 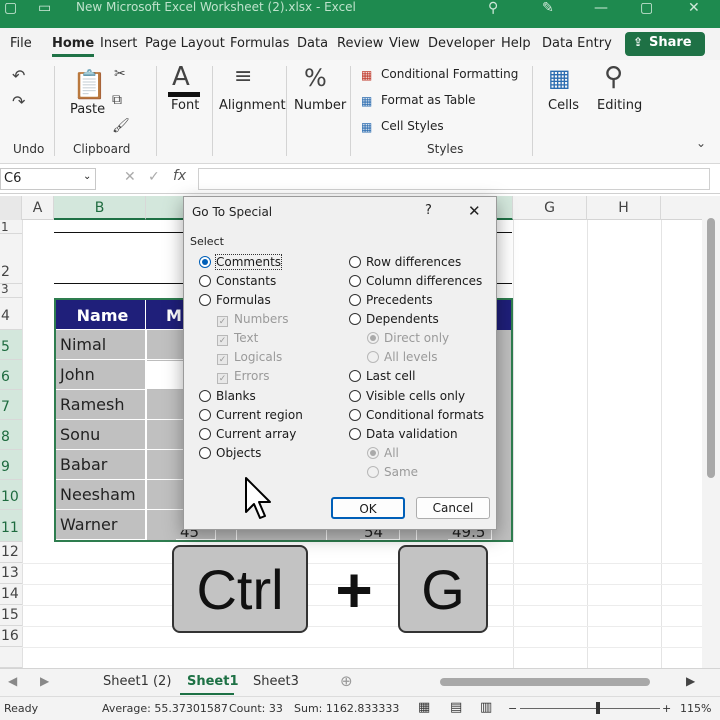 I want to click on row-header-3: 3, so click(x=11, y=290).